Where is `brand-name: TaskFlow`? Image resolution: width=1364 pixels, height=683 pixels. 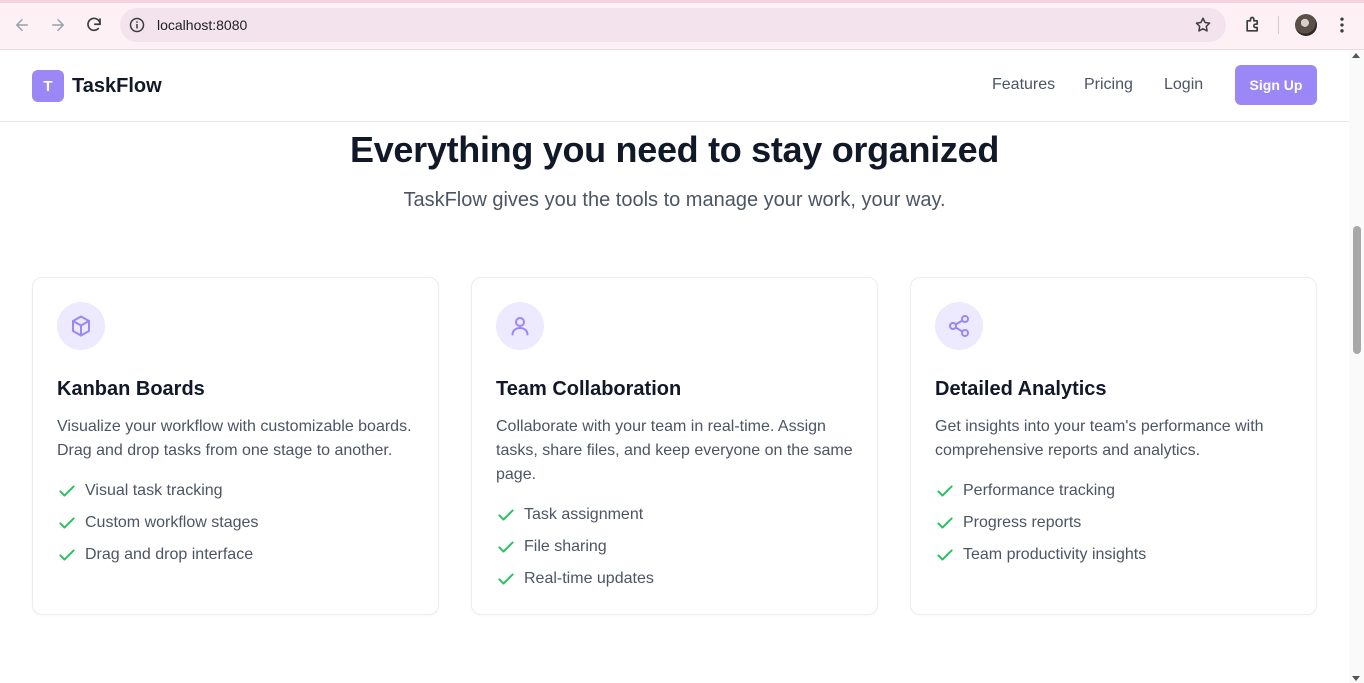 brand-name: TaskFlow is located at coordinates (117, 85).